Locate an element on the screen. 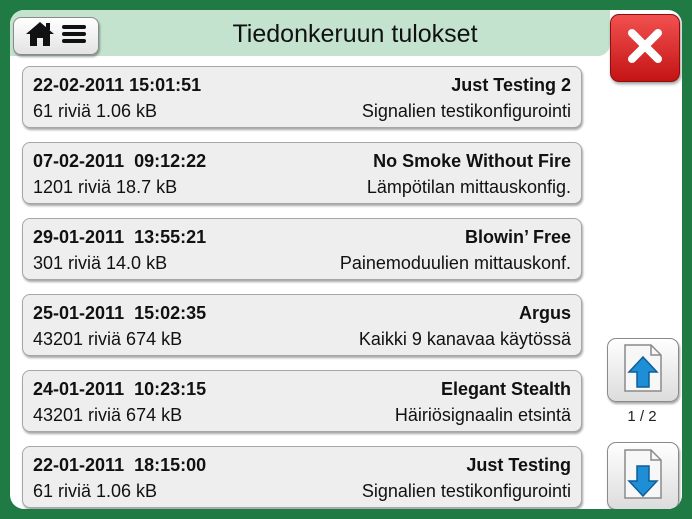  result-description: Lämpötilan mittauskonfig. is located at coordinates (468, 187).